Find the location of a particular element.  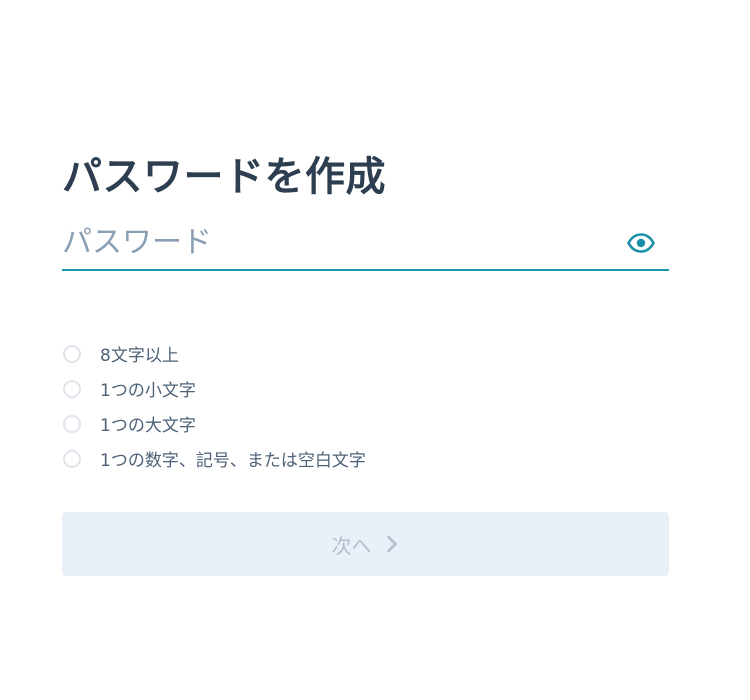

password-field is located at coordinates (365, 243).